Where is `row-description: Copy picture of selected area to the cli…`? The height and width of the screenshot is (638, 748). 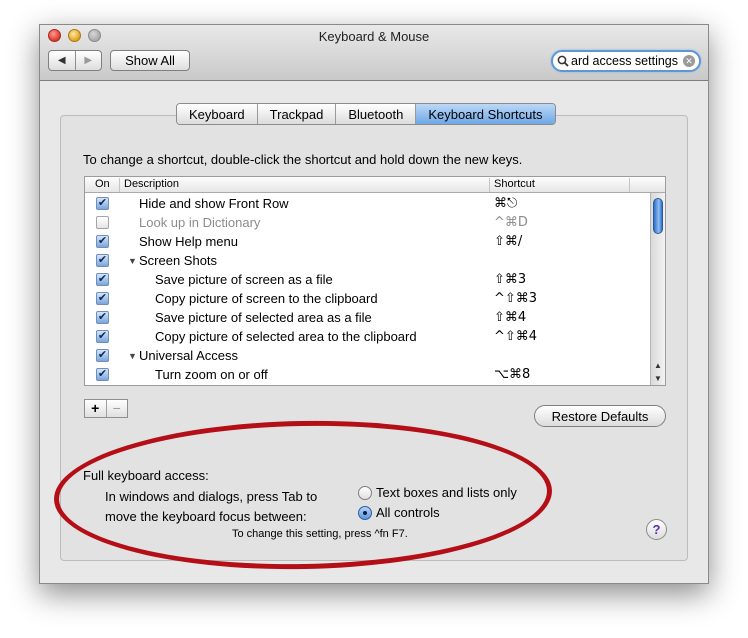 row-description: Copy picture of selected area to the cli… is located at coordinates (286, 336).